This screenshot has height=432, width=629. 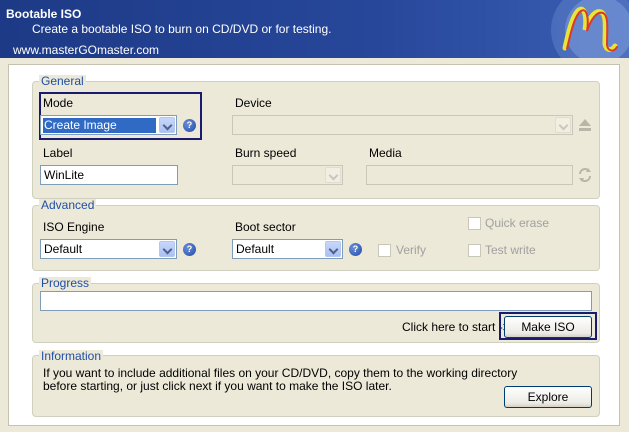 I want to click on quick-erase-label: Quick erase, so click(x=517, y=223).